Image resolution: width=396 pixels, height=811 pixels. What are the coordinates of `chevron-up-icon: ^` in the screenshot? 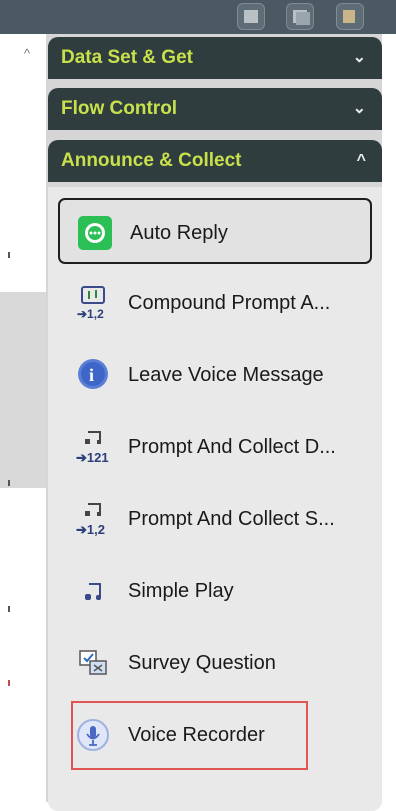 It's located at (361, 160).